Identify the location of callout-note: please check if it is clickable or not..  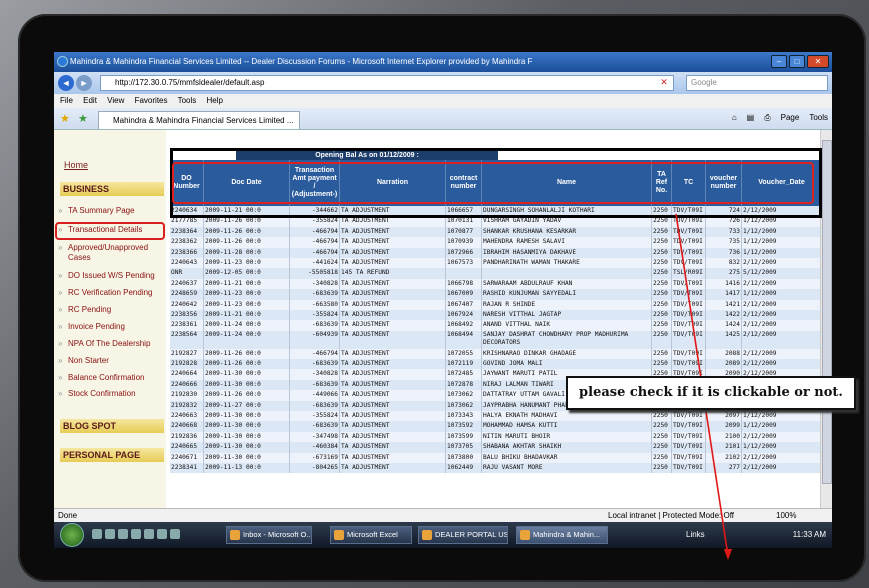
(711, 393).